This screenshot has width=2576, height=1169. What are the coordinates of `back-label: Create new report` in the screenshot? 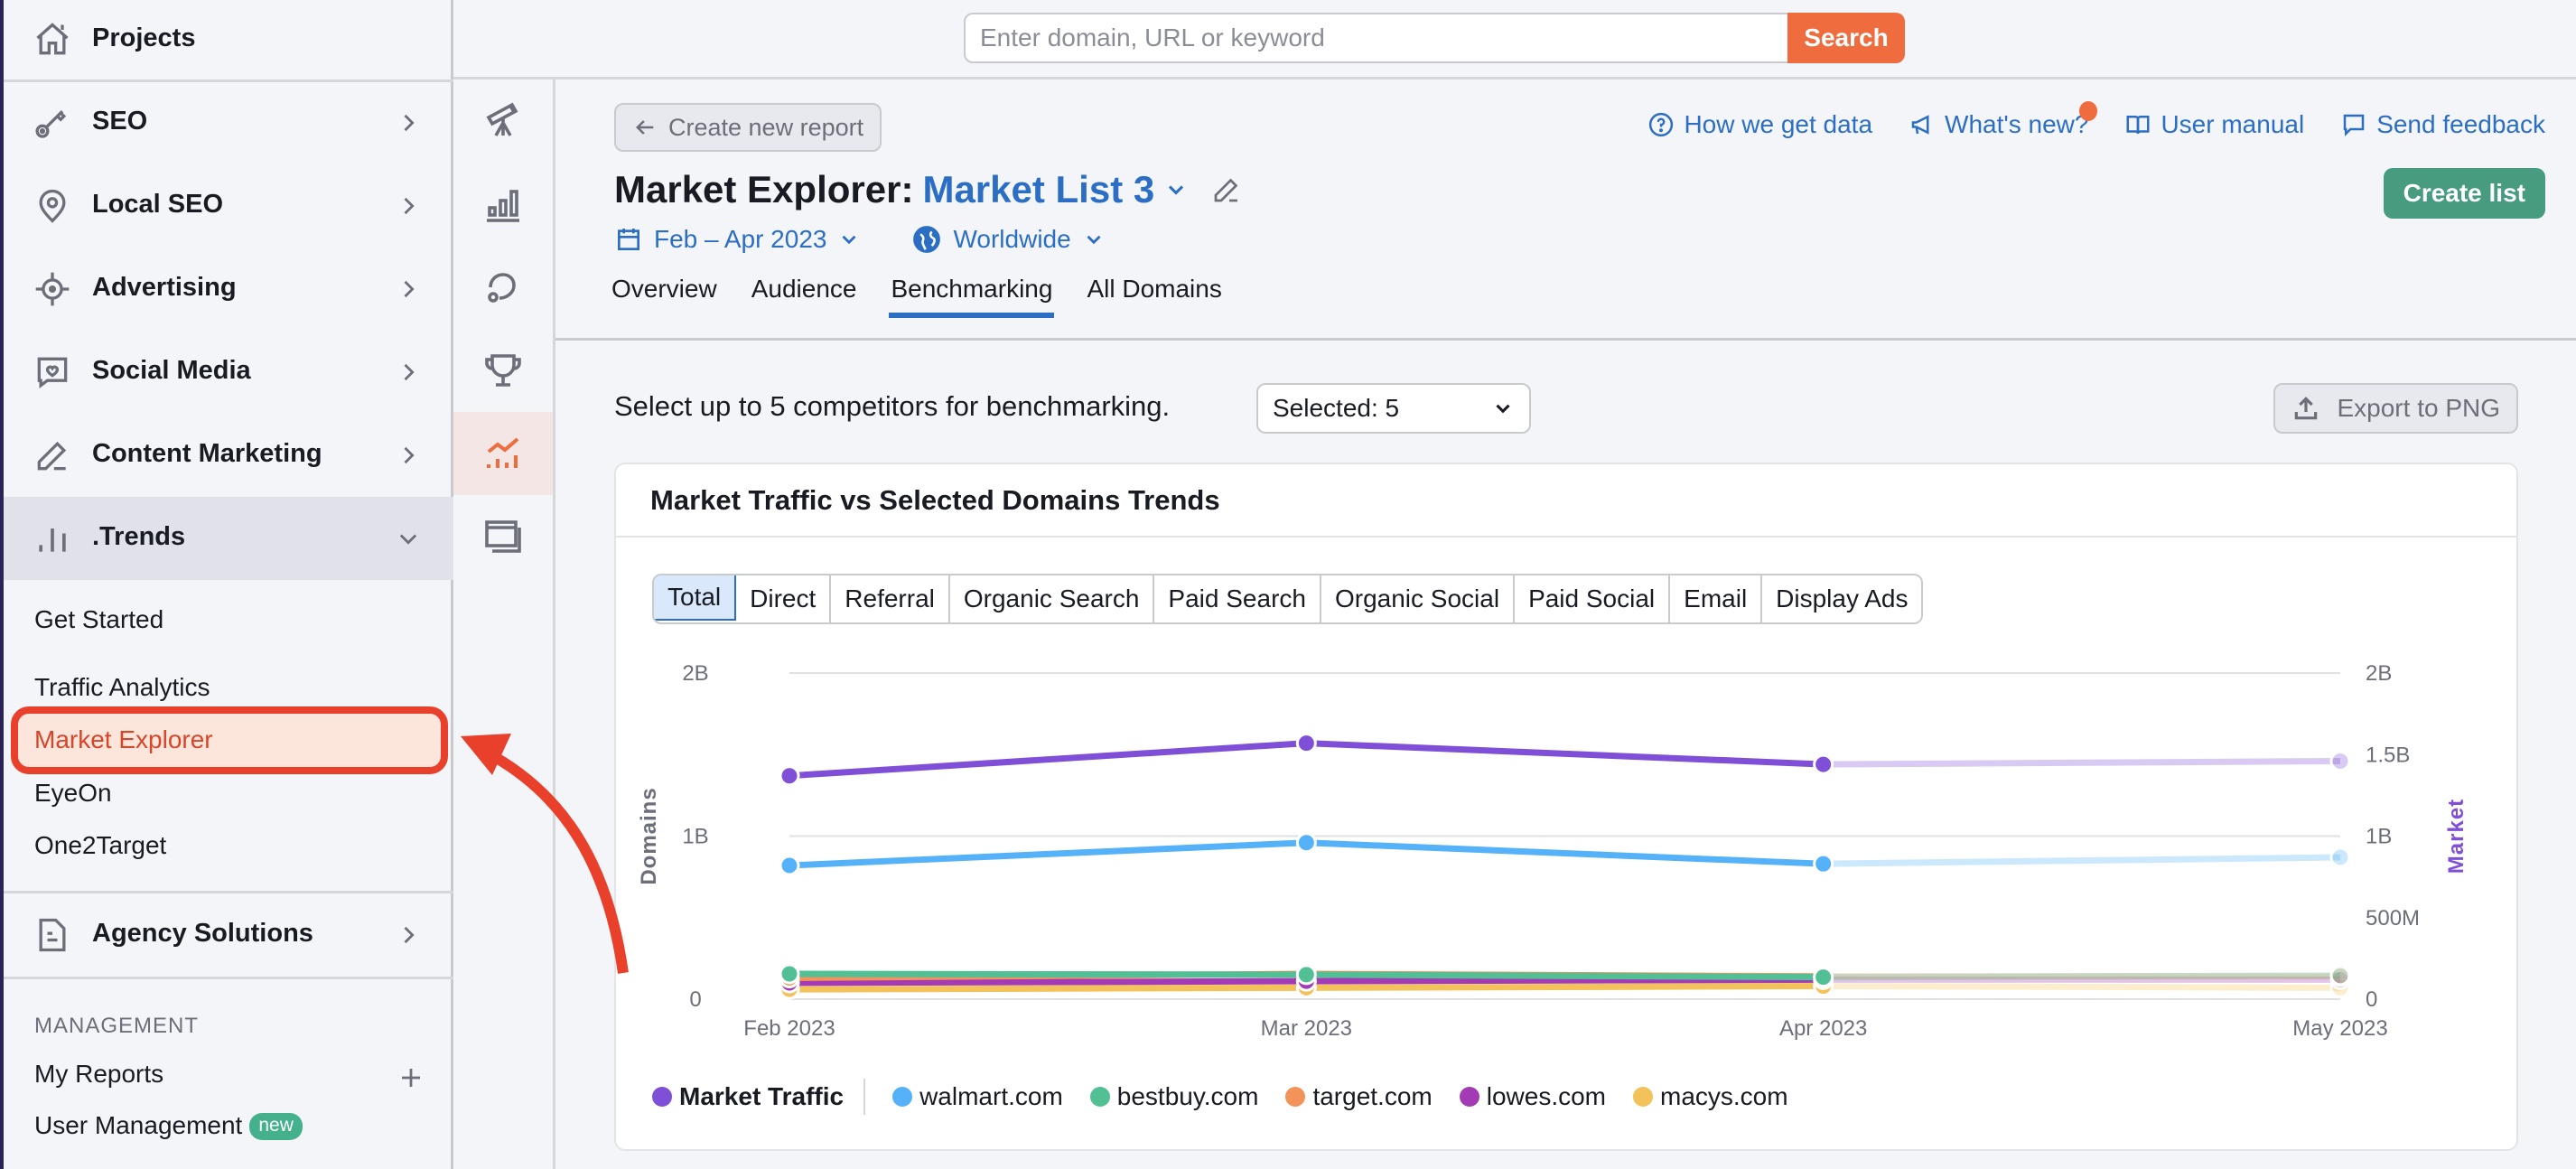 It's located at (766, 127).